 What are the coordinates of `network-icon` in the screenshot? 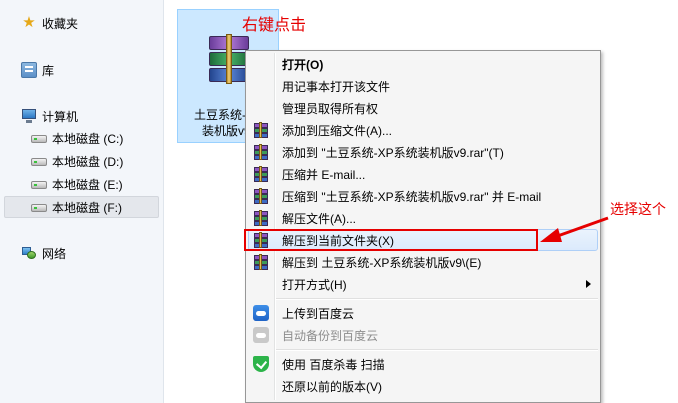 It's located at (29, 253).